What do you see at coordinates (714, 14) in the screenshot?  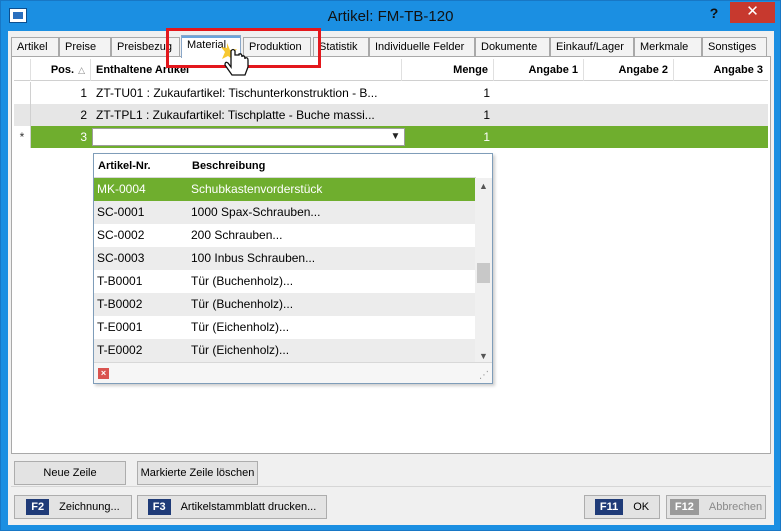 I see `help-button: ?` at bounding box center [714, 14].